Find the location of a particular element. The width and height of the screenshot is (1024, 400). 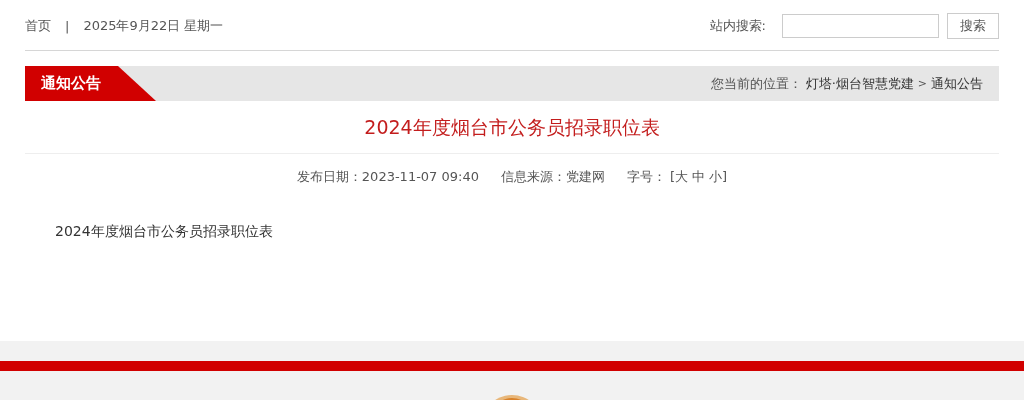

date-text: 2025年9月22日 星期一 is located at coordinates (153, 26).